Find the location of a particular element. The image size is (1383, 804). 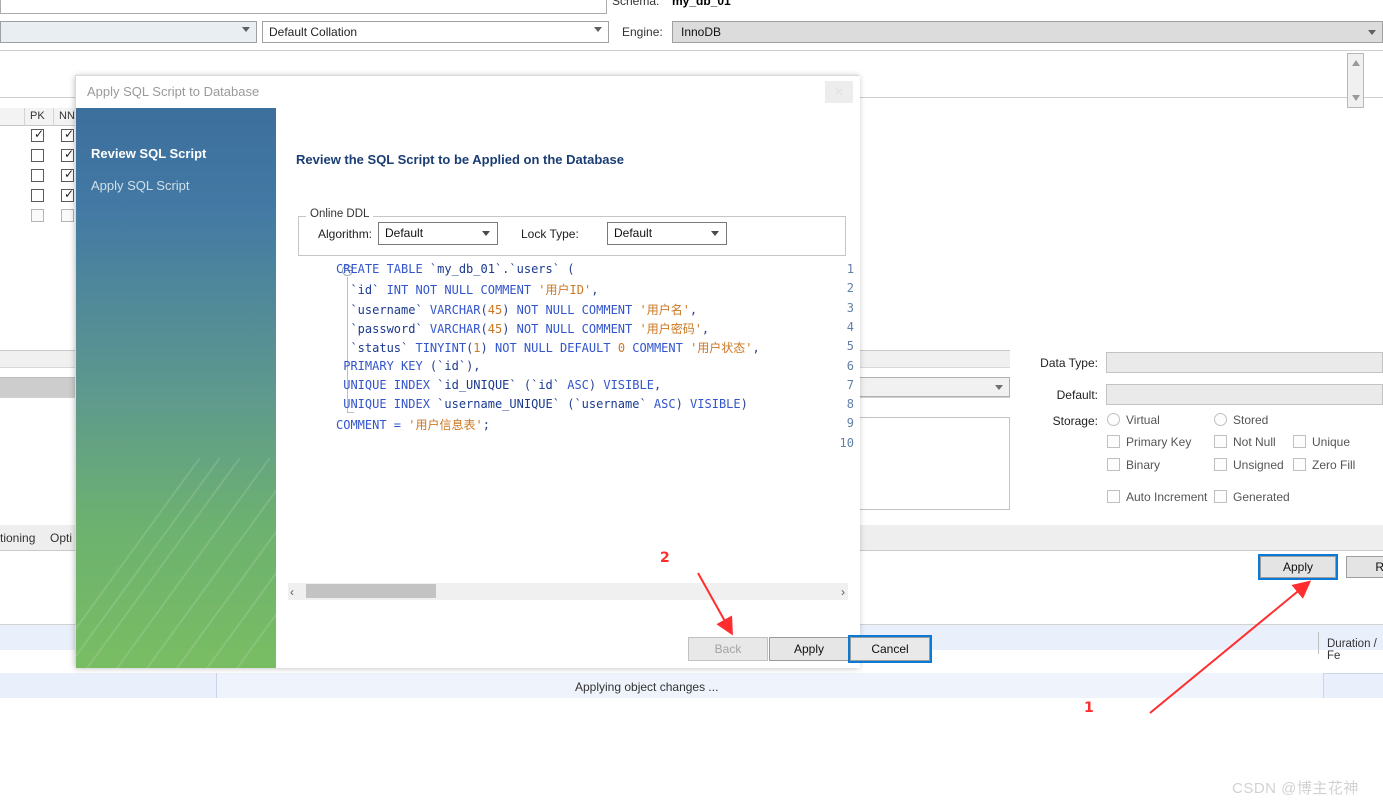

checkbox-binary is located at coordinates (1113, 464).